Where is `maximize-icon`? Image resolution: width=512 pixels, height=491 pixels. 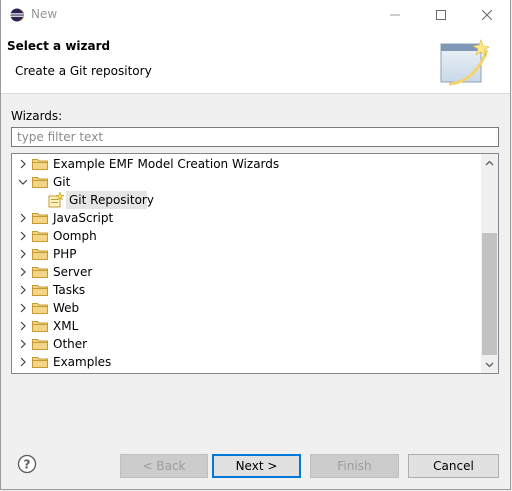
maximize-icon is located at coordinates (441, 15).